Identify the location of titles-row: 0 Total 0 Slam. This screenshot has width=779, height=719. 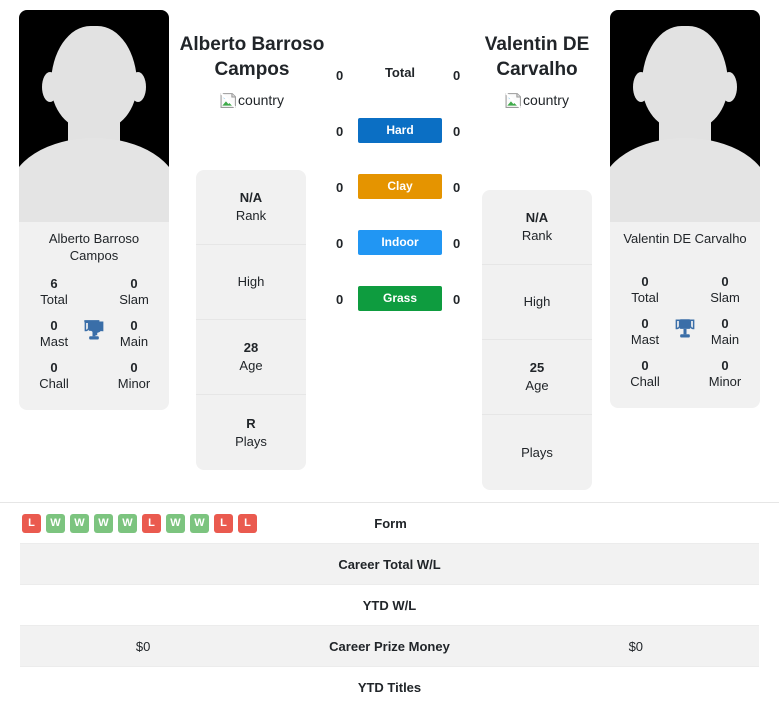
(685, 289).